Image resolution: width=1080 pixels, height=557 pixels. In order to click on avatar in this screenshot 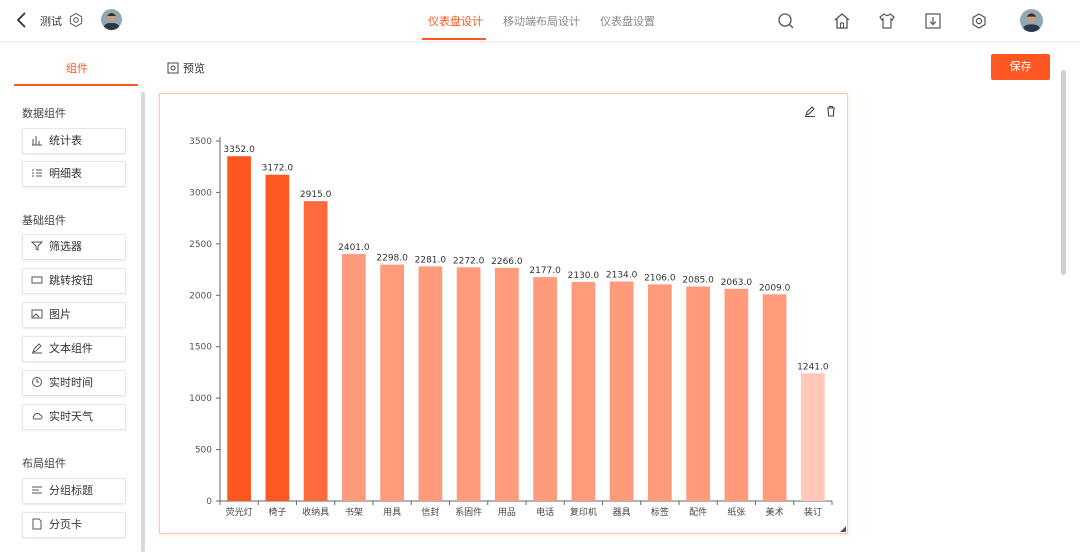, I will do `click(111, 19)`.